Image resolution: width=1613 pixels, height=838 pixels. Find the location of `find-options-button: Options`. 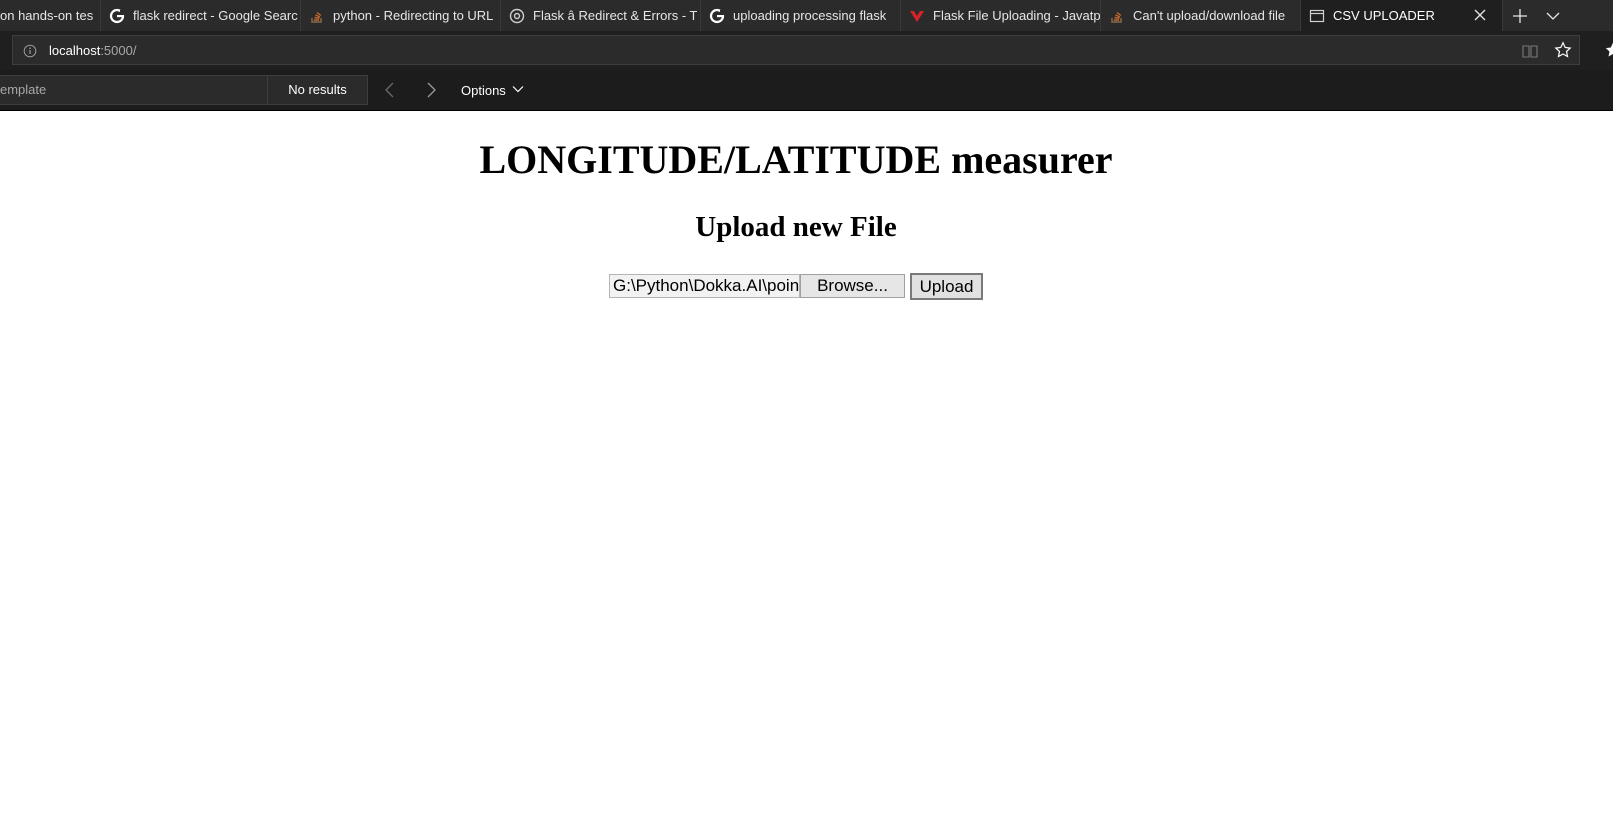

find-options-button: Options is located at coordinates (492, 90).